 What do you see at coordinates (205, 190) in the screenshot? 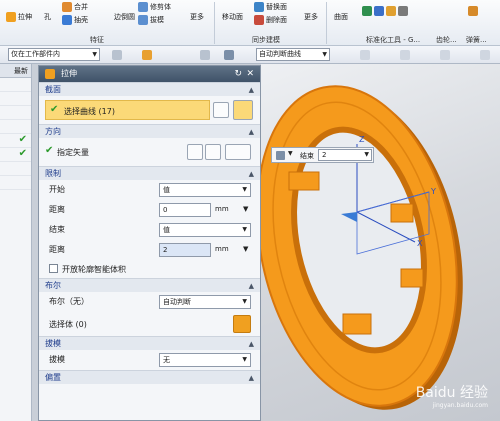
I see `start-type-select: 值 ▼` at bounding box center [205, 190].